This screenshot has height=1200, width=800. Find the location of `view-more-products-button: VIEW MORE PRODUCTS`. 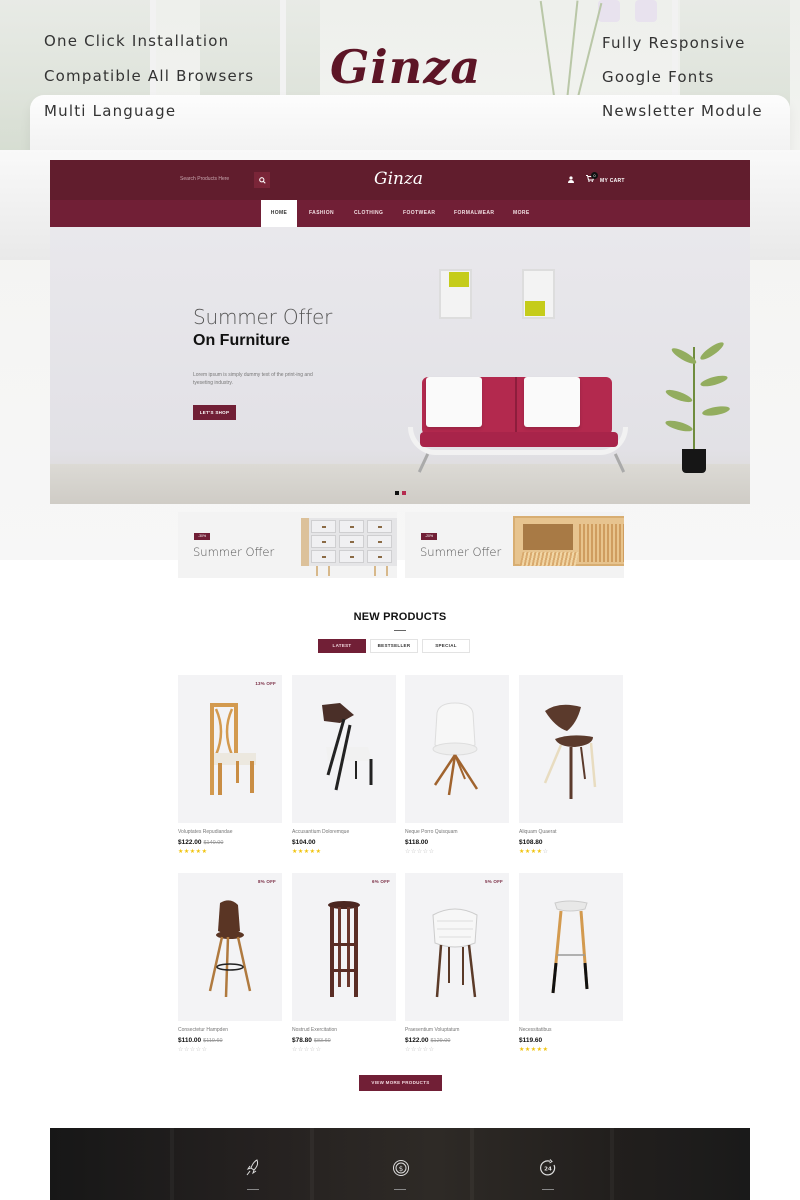

view-more-products-button: VIEW MORE PRODUCTS is located at coordinates (400, 1083).